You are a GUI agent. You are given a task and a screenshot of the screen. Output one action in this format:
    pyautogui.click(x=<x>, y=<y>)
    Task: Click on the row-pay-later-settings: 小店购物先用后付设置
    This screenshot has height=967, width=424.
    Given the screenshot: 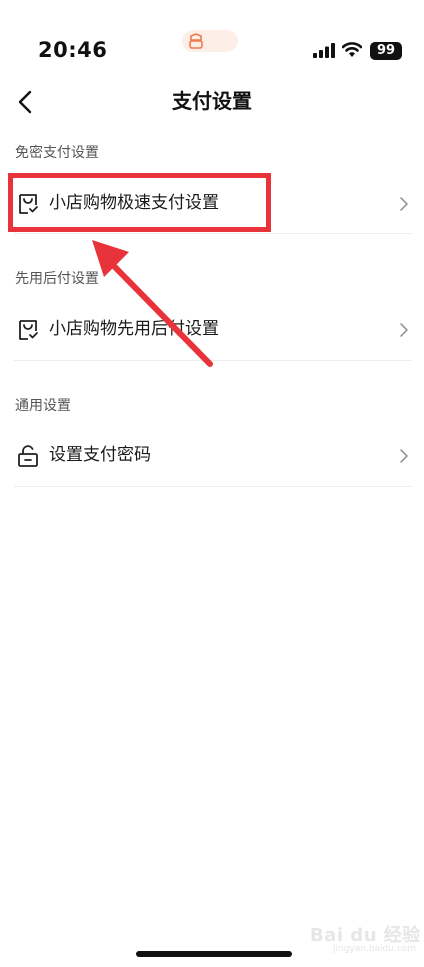 What is the action you would take?
    pyautogui.click(x=212, y=329)
    